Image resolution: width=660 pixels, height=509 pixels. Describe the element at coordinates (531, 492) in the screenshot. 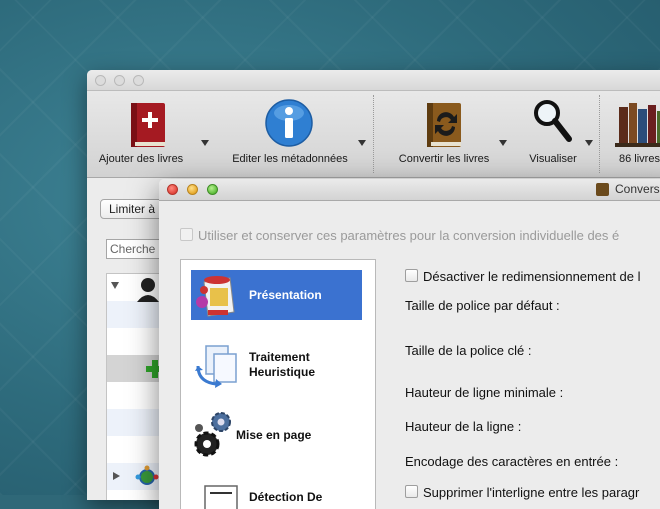

I see `remove-spacing-label: Supprimer l'interligne entre les paragr` at that location.